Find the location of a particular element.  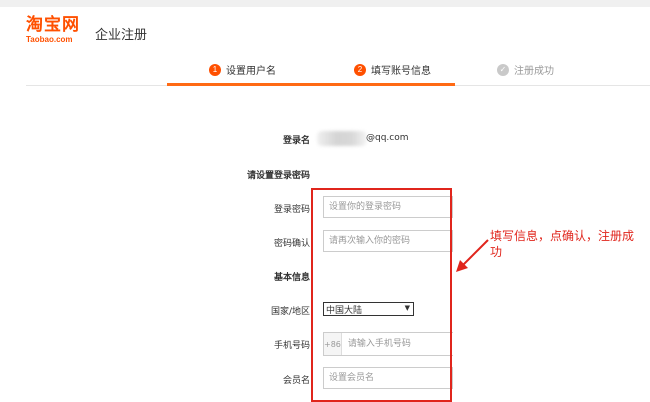

phone-label: 手机号码 is located at coordinates (291, 346).